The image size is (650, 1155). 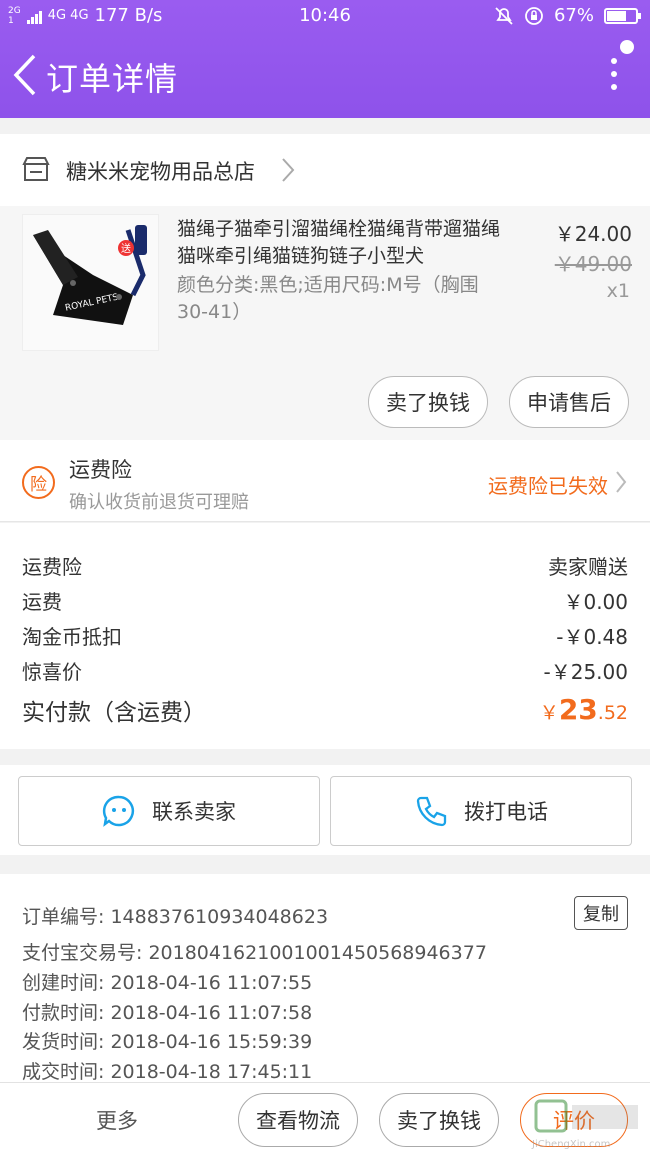 What do you see at coordinates (254, 953) in the screenshot?
I see `alipay-trade-number: 支付宝交易号: 2018041621001001450568946377` at bounding box center [254, 953].